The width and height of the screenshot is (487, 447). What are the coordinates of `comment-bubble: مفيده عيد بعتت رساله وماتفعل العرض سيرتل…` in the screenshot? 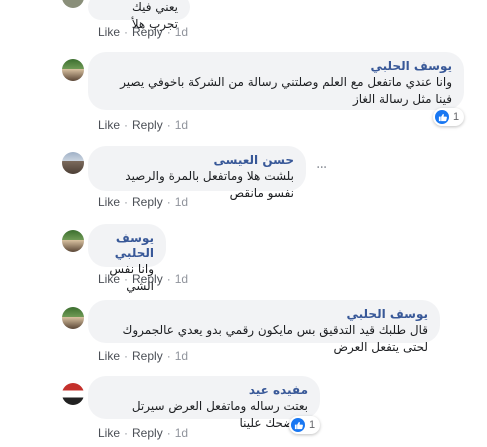 It's located at (204, 403).